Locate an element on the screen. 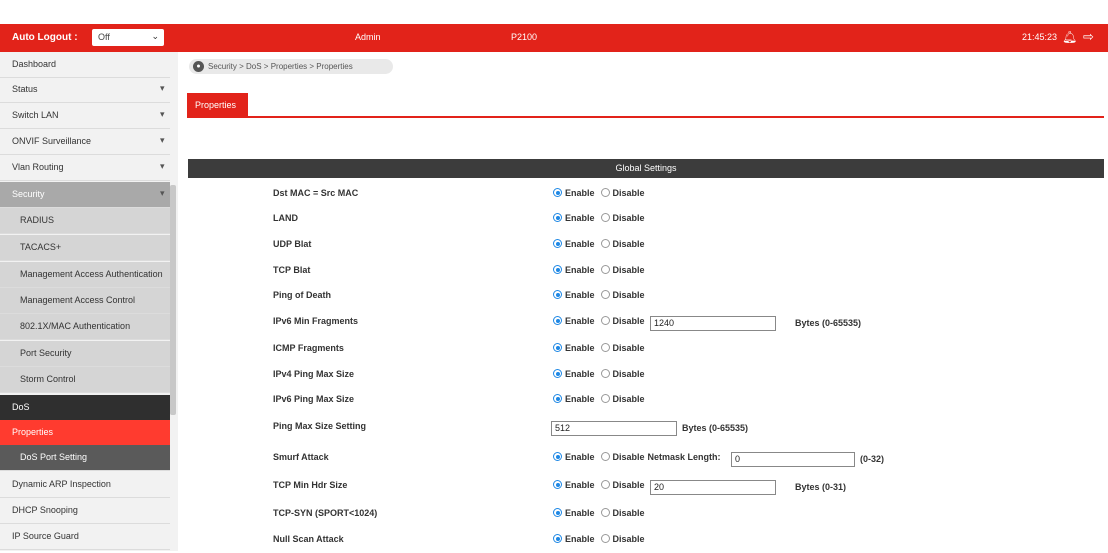 The height and width of the screenshot is (553, 1108). sidebar-item: Status ▾ is located at coordinates (85, 90).